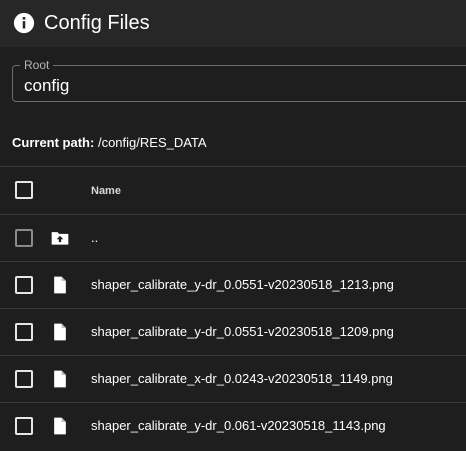 The image size is (466, 451). What do you see at coordinates (37, 65) in the screenshot?
I see `root-label: Root` at bounding box center [37, 65].